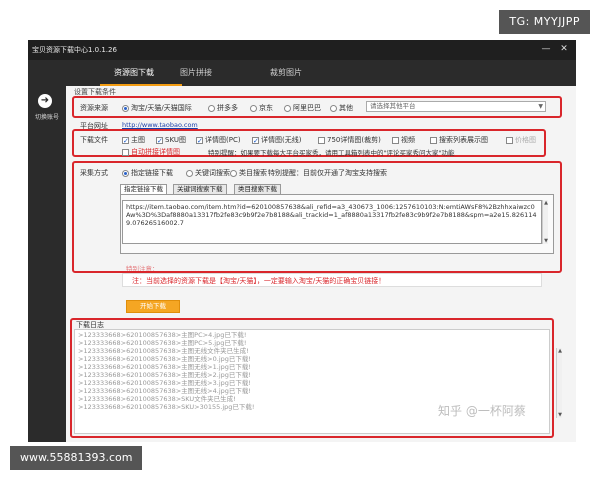 The height and width of the screenshot is (480, 600). What do you see at coordinates (133, 140) in the screenshot?
I see `file-option-main: 主图` at bounding box center [133, 140].